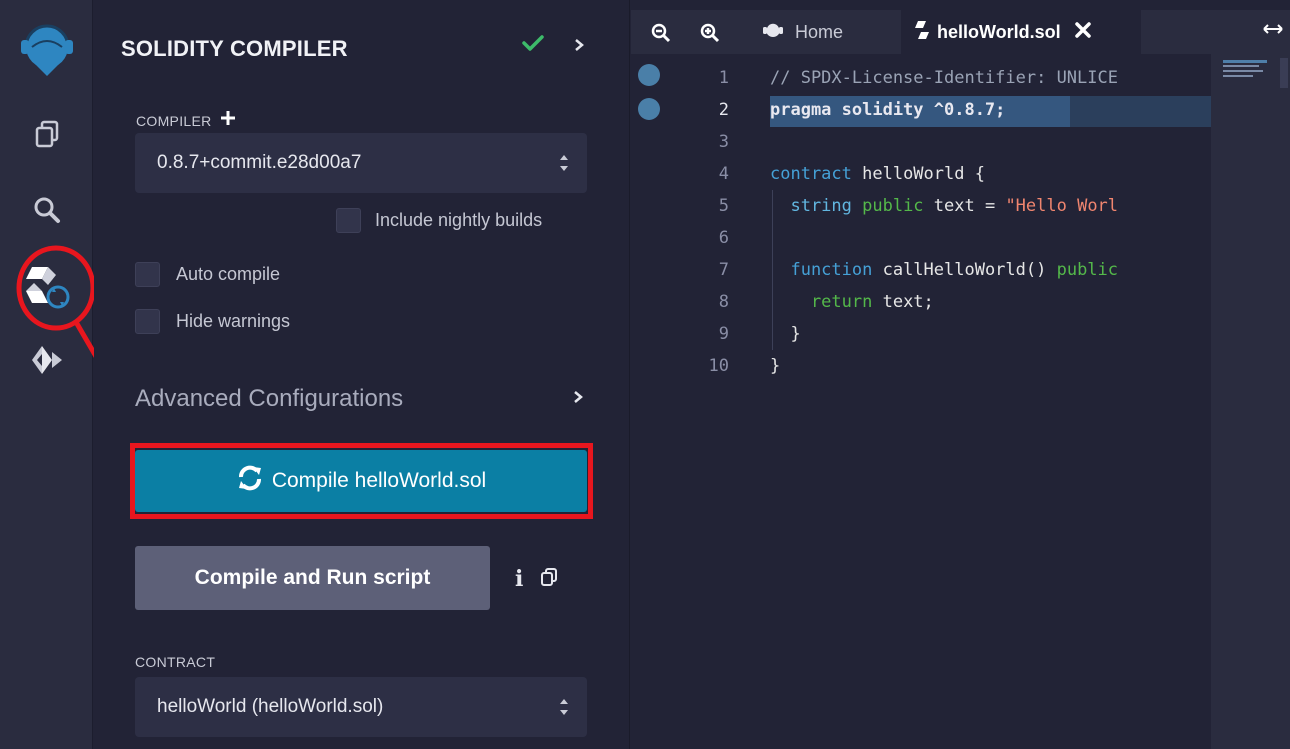  Describe the element at coordinates (772, 270) in the screenshot. I see `indent-guide` at that location.